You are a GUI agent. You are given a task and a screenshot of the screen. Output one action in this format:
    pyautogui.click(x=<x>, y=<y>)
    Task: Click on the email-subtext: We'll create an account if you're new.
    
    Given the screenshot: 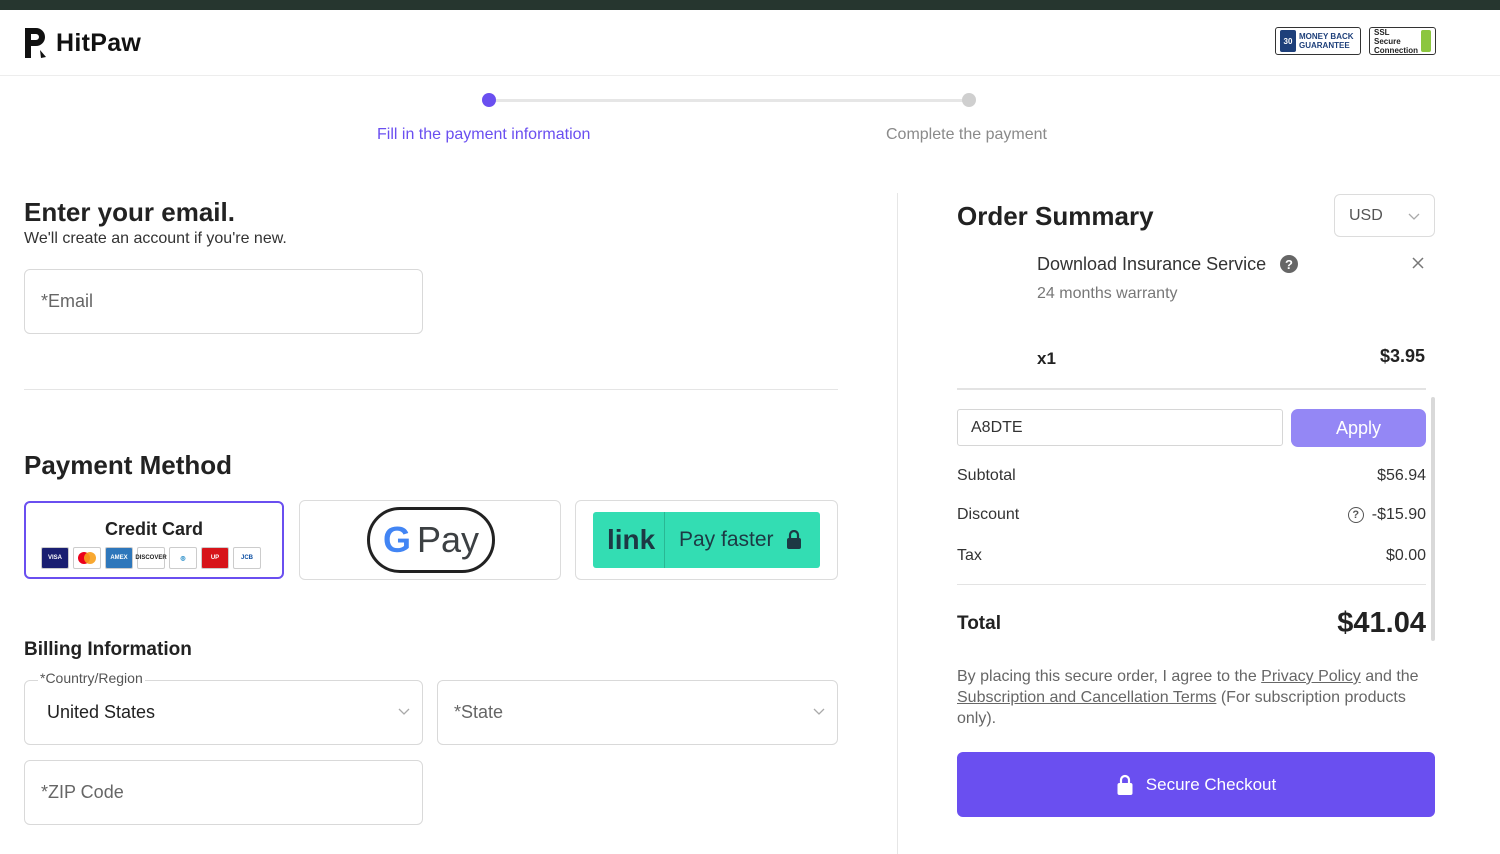 What is the action you would take?
    pyautogui.click(x=155, y=238)
    